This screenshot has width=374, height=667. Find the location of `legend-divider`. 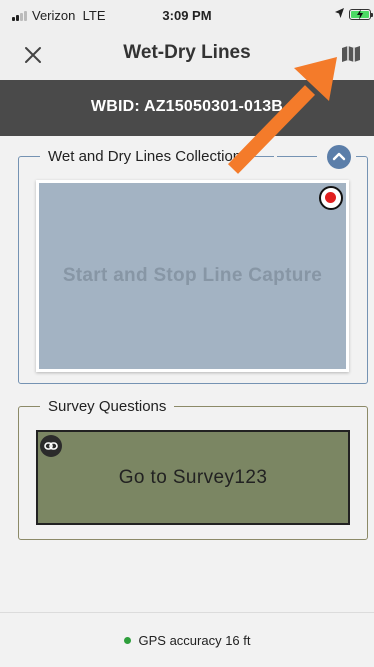

legend-divider is located at coordinates (297, 156).